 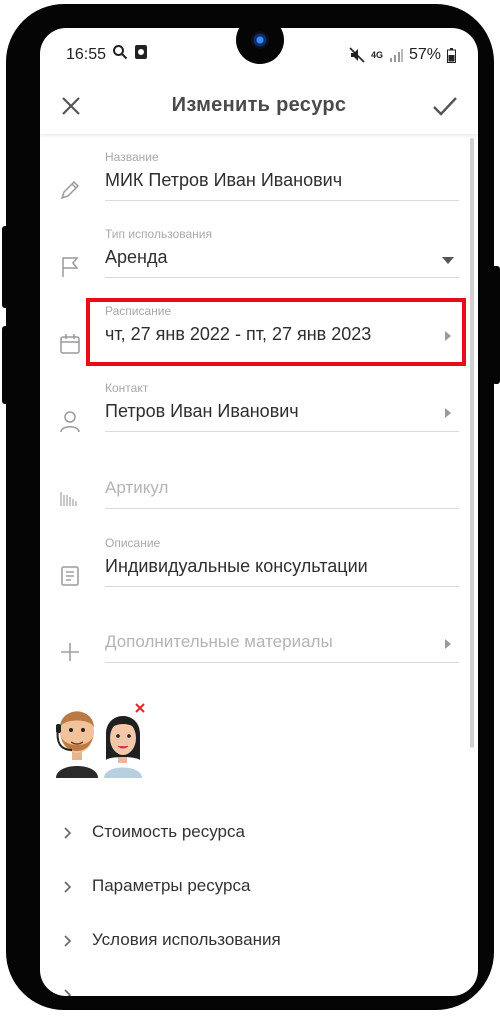 I want to click on check-icon, so click(x=445, y=106).